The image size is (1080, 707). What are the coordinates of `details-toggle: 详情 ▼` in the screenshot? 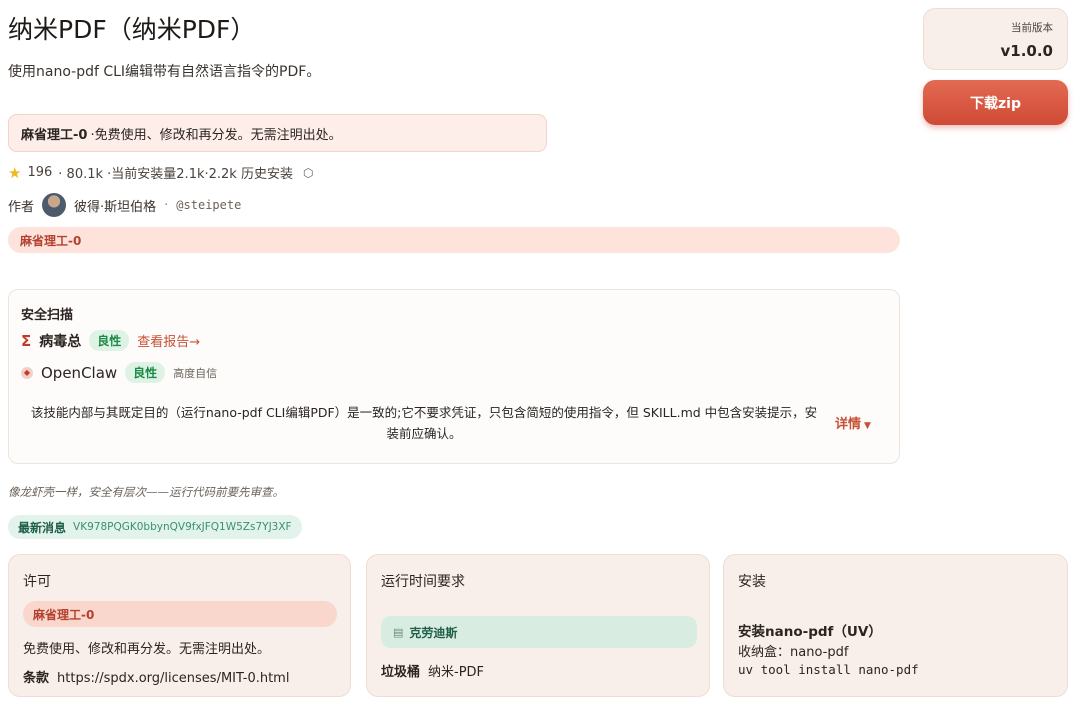 It's located at (853, 422).